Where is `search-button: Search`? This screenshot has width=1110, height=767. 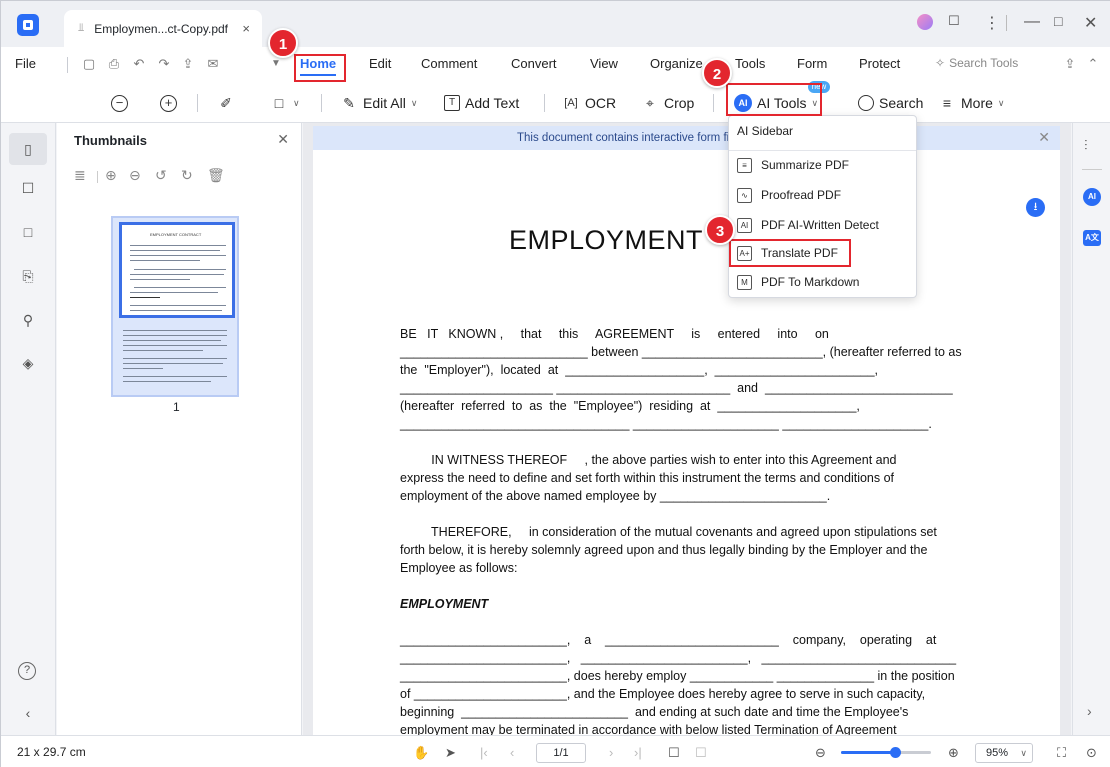
search-button: Search is located at coordinates (890, 103).